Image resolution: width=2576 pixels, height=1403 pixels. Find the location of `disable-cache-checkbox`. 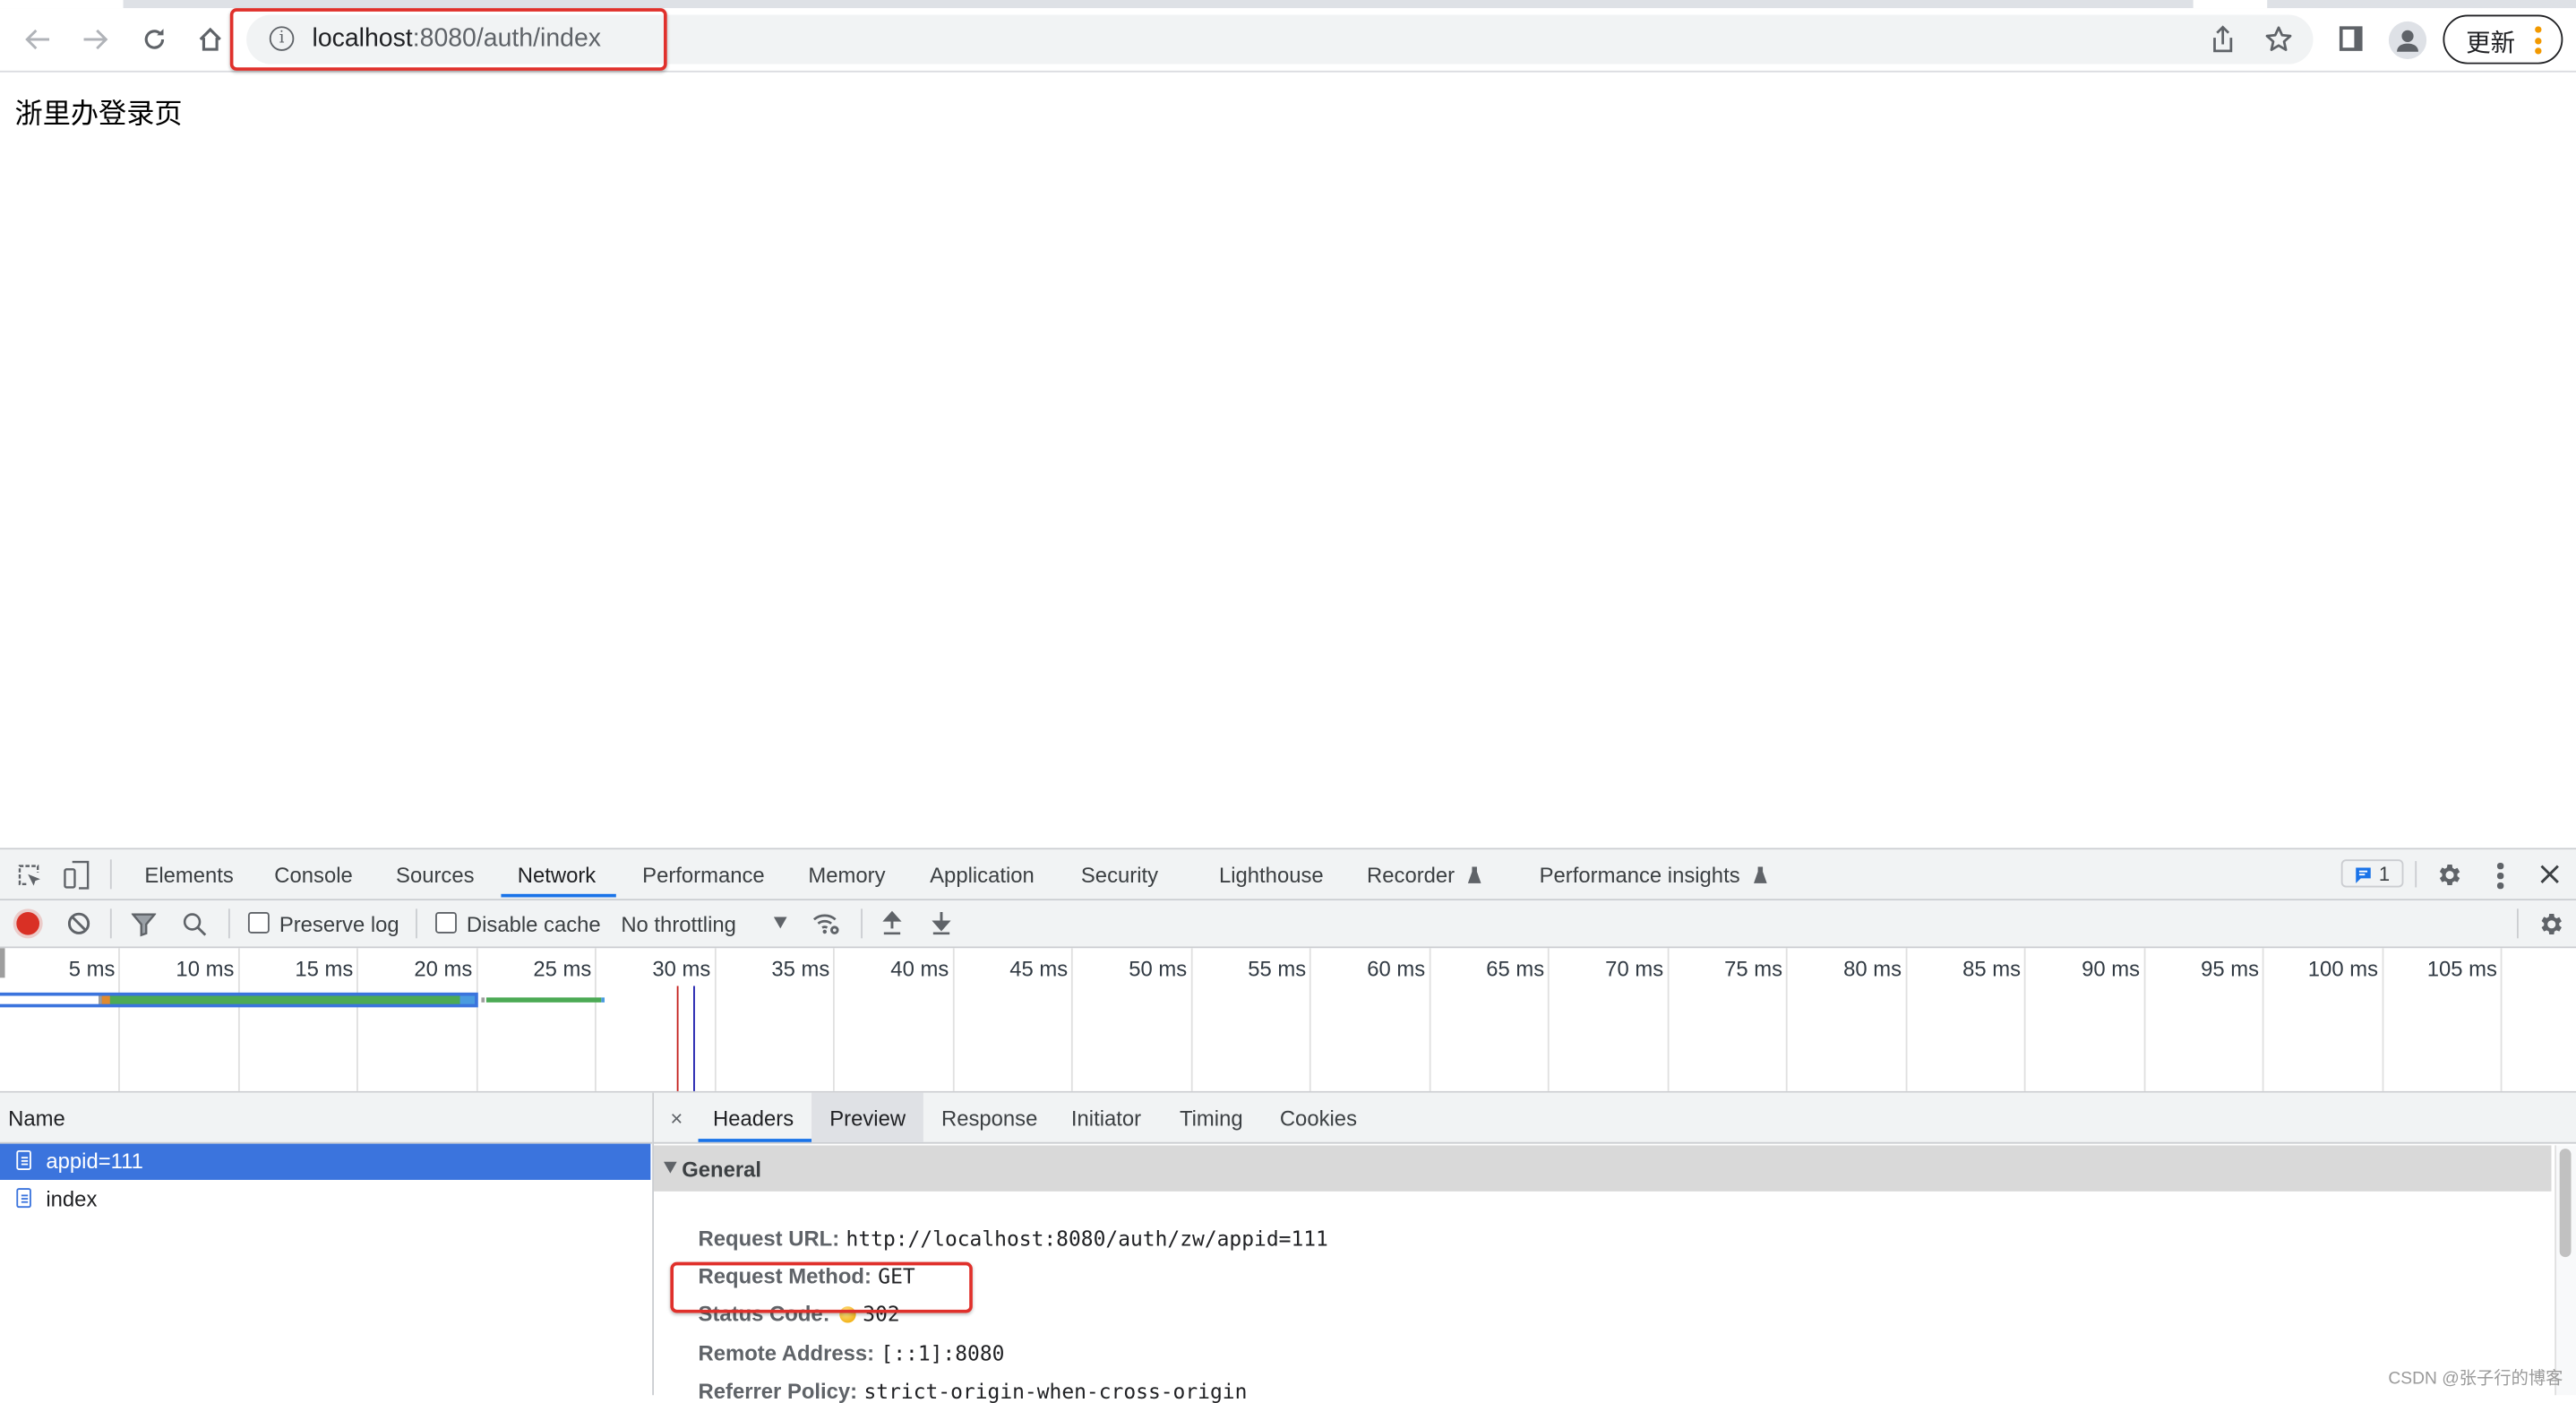

disable-cache-checkbox is located at coordinates (446, 922).